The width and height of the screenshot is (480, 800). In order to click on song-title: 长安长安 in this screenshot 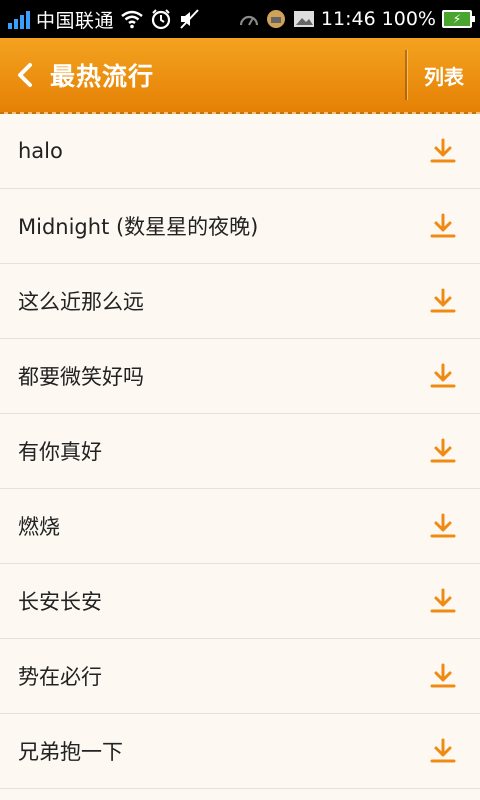, I will do `click(60, 602)`.